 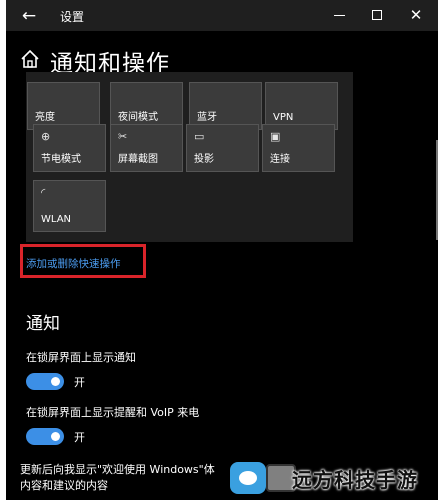 I want to click on tile-label: 节电模式, so click(x=61, y=159).